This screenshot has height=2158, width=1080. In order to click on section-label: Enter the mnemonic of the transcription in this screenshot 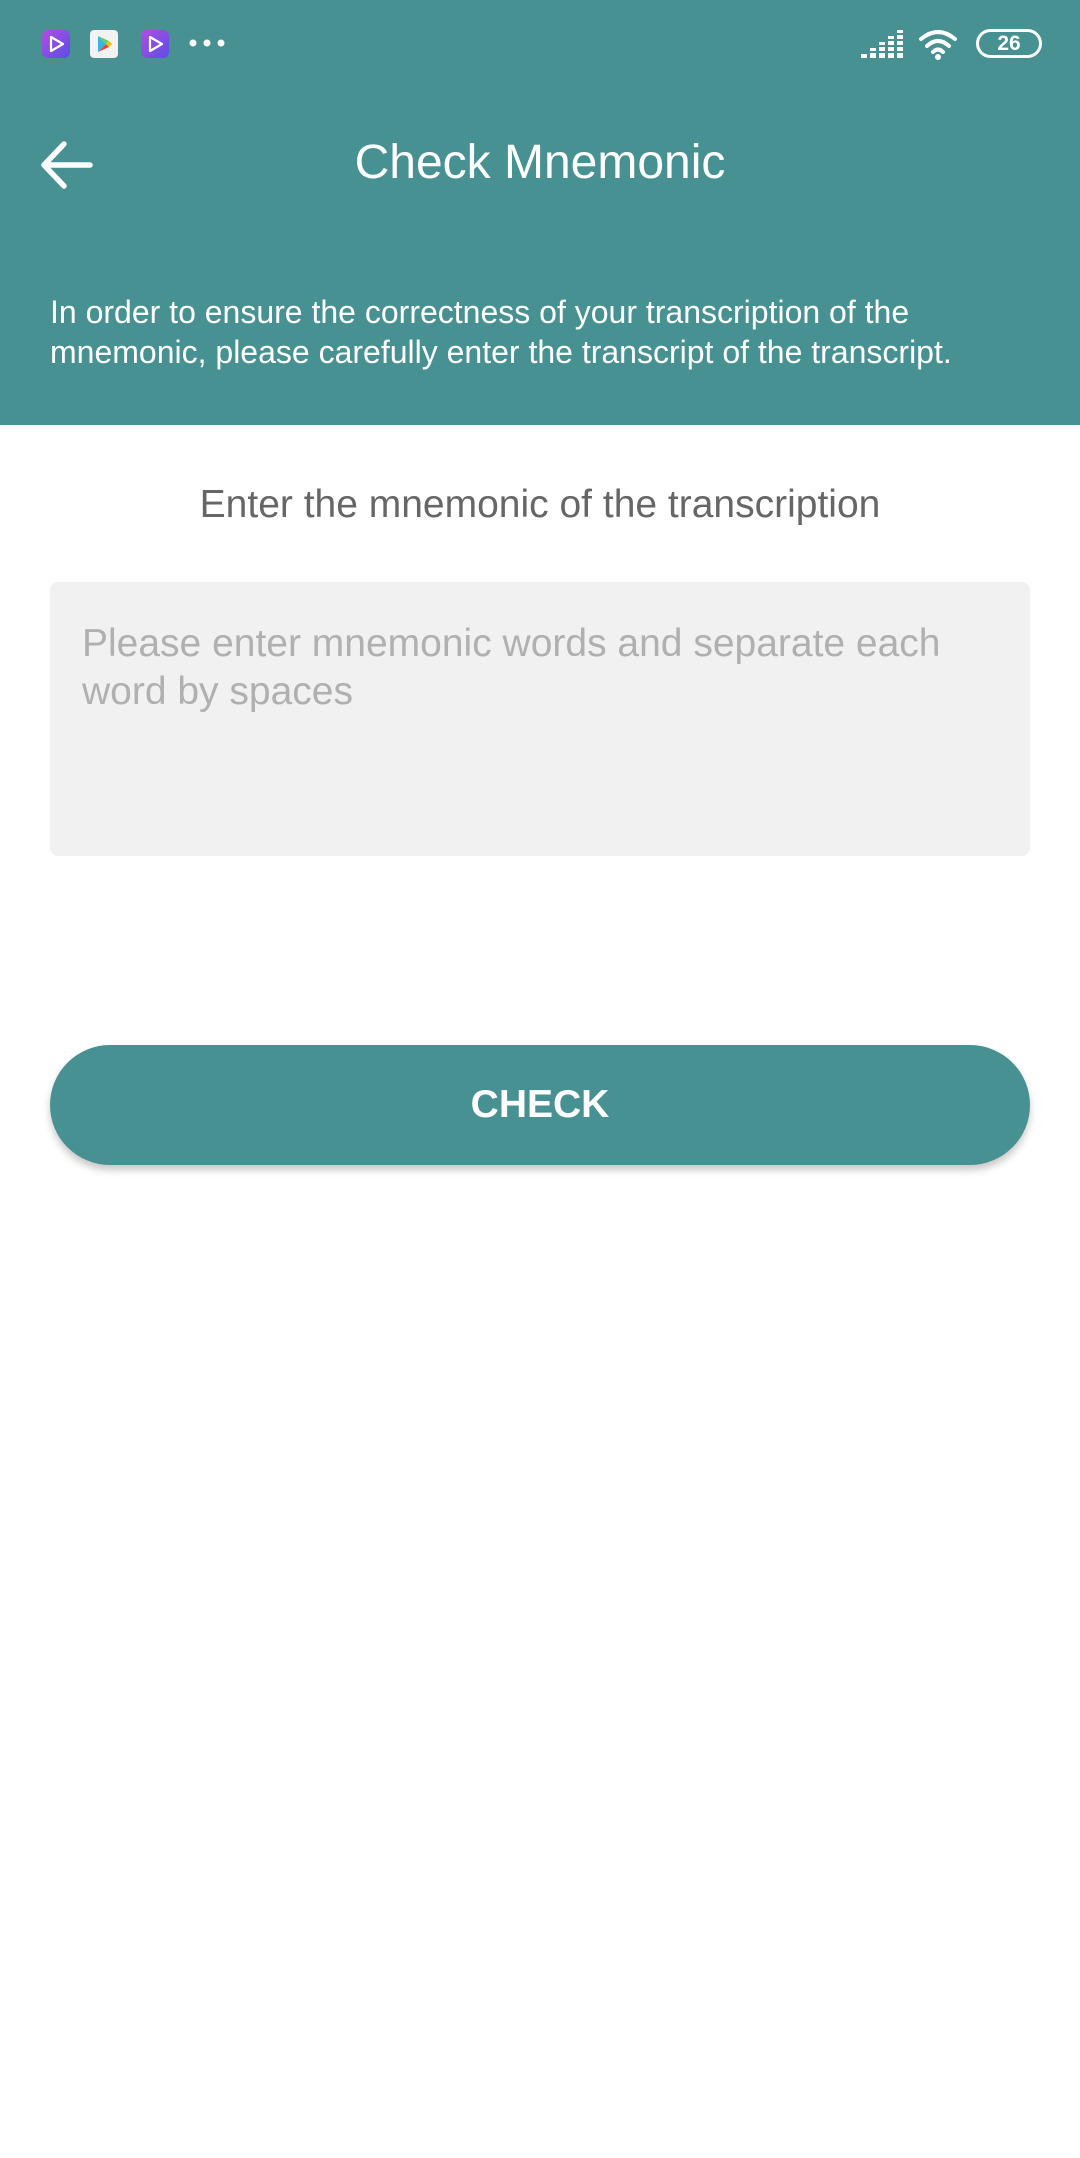, I will do `click(540, 504)`.